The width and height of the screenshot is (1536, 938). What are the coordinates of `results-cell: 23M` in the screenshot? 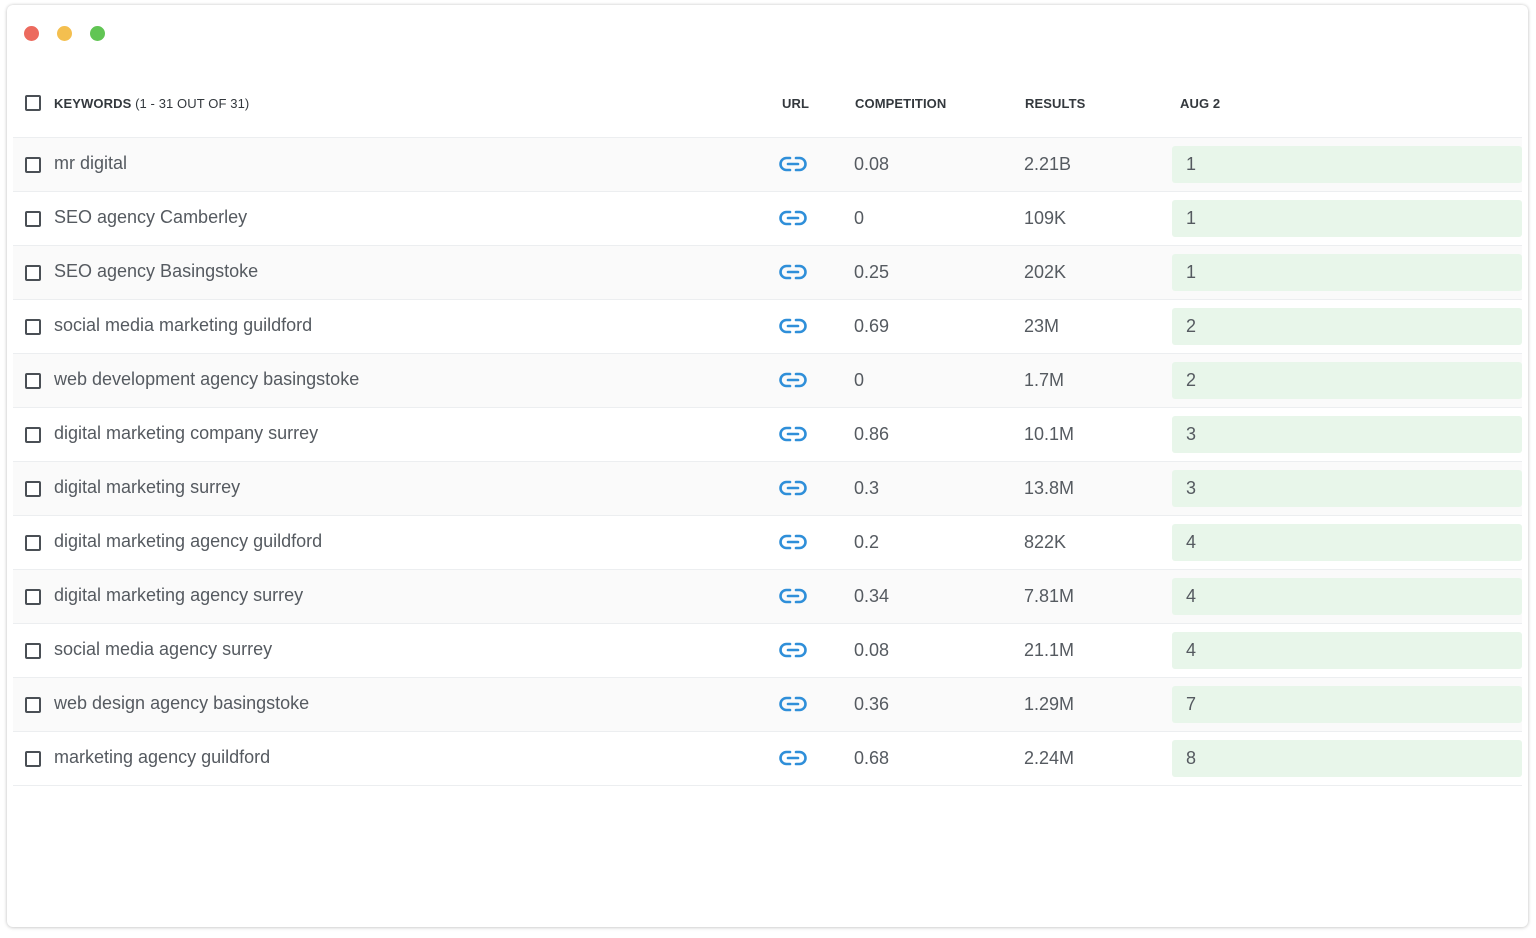 It's located at (1042, 326).